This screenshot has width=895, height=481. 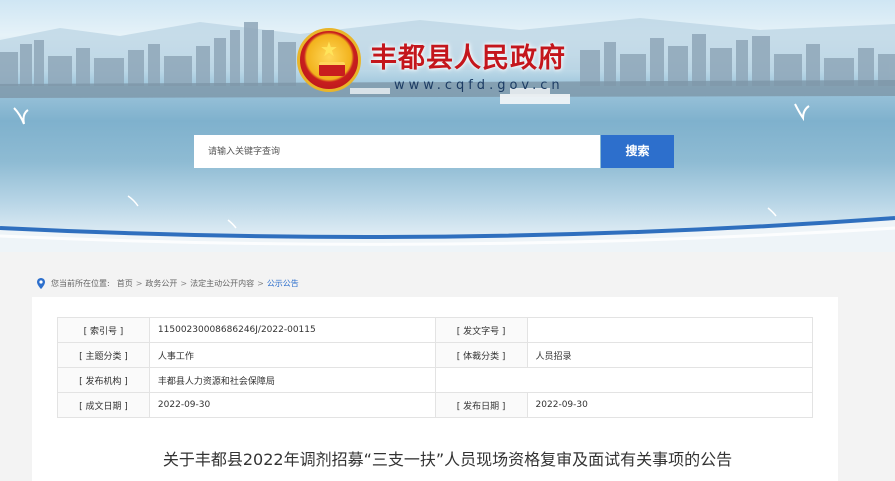 I want to click on location-pin-icon, so click(x=41, y=283).